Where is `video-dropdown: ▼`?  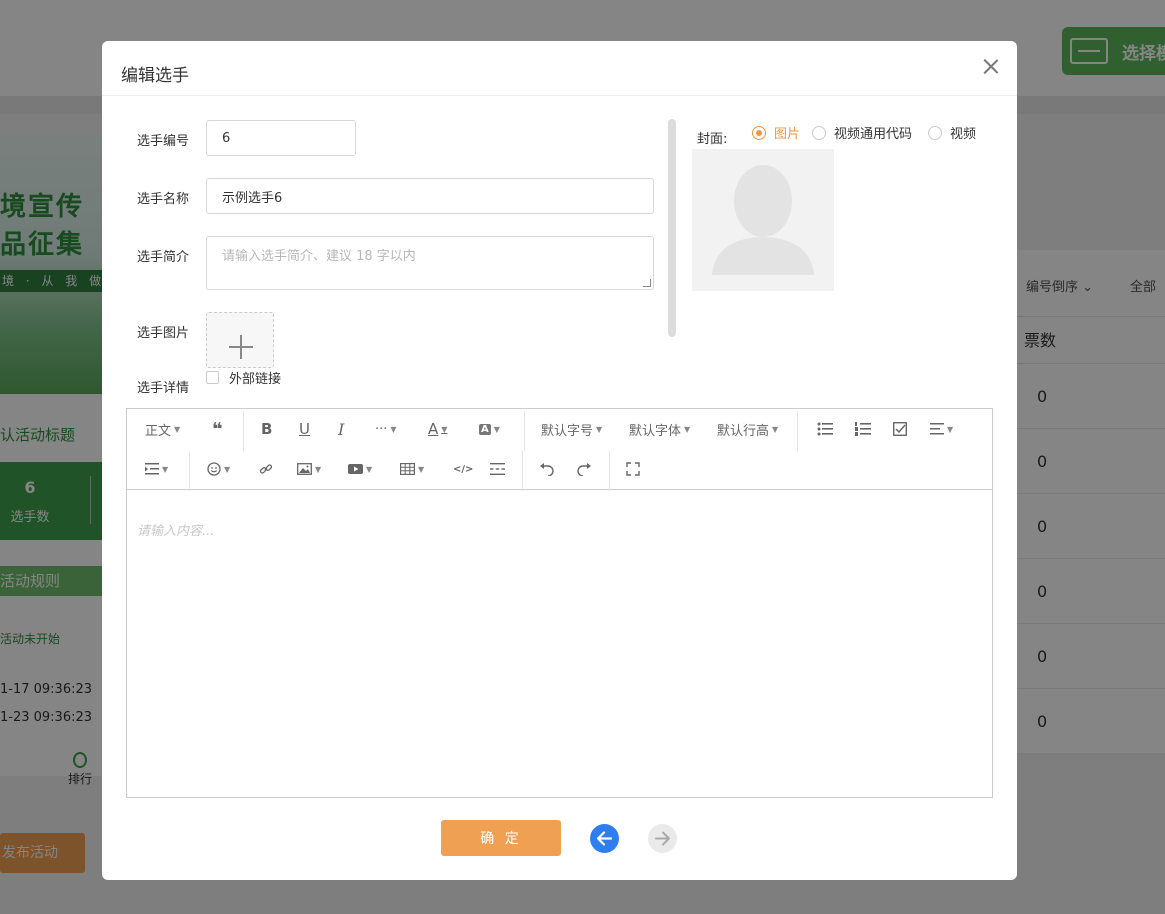
video-dropdown: ▼ is located at coordinates (360, 469).